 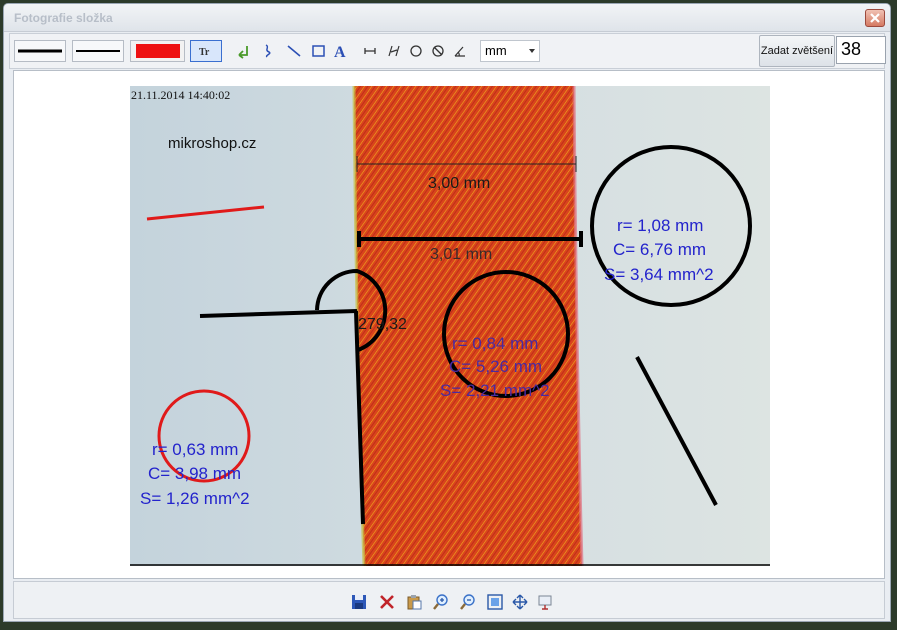 What do you see at coordinates (495, 390) in the screenshot?
I see `circle-mid-s: S= 2,21 mm^2` at bounding box center [495, 390].